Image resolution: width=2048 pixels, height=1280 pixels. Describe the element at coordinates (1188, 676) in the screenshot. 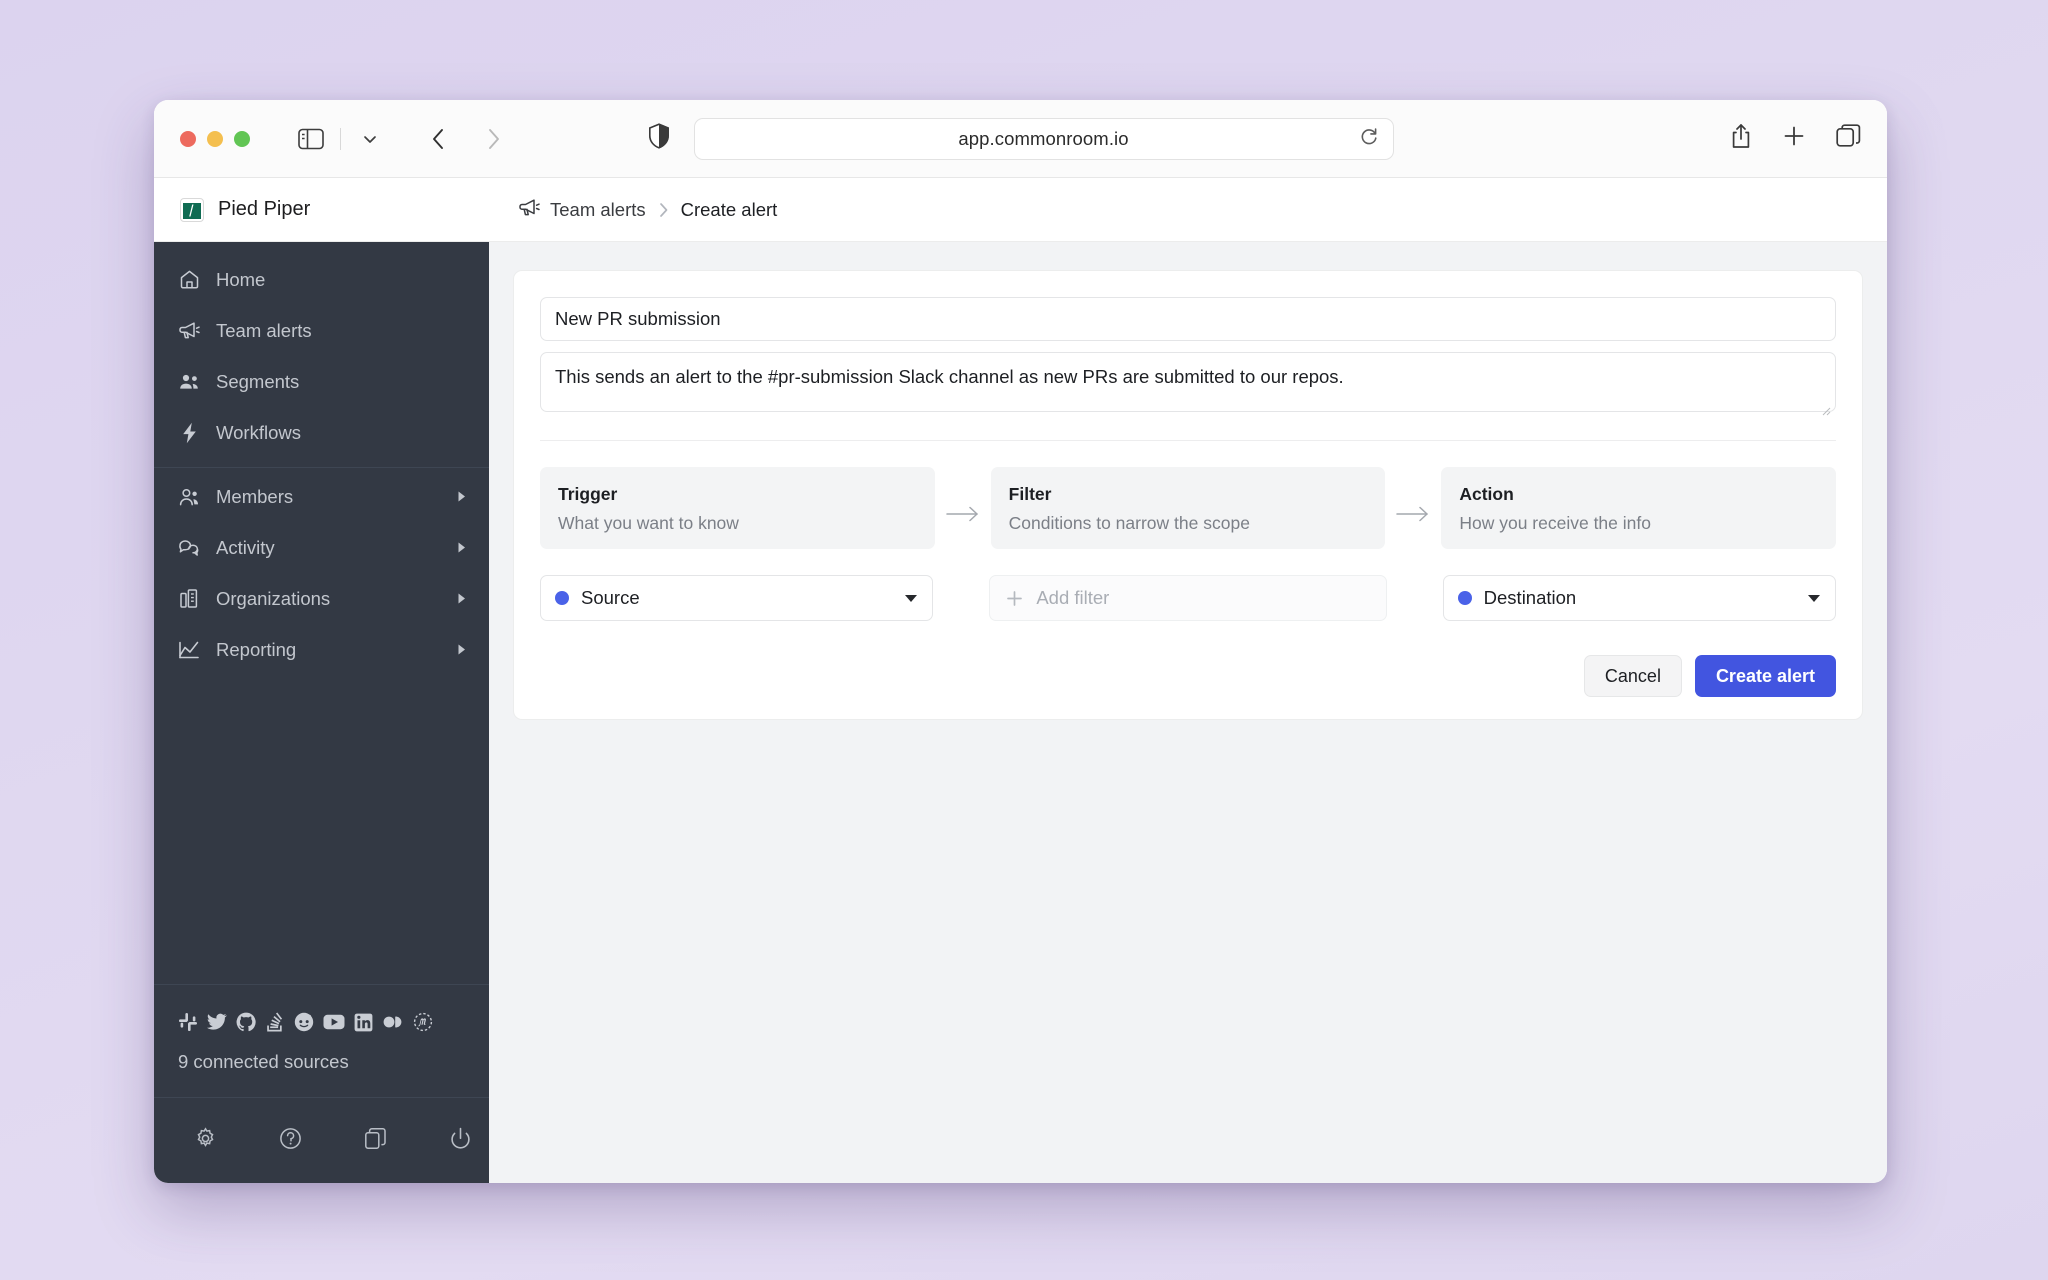

I see `form-actions: Cancel Create alert` at that location.